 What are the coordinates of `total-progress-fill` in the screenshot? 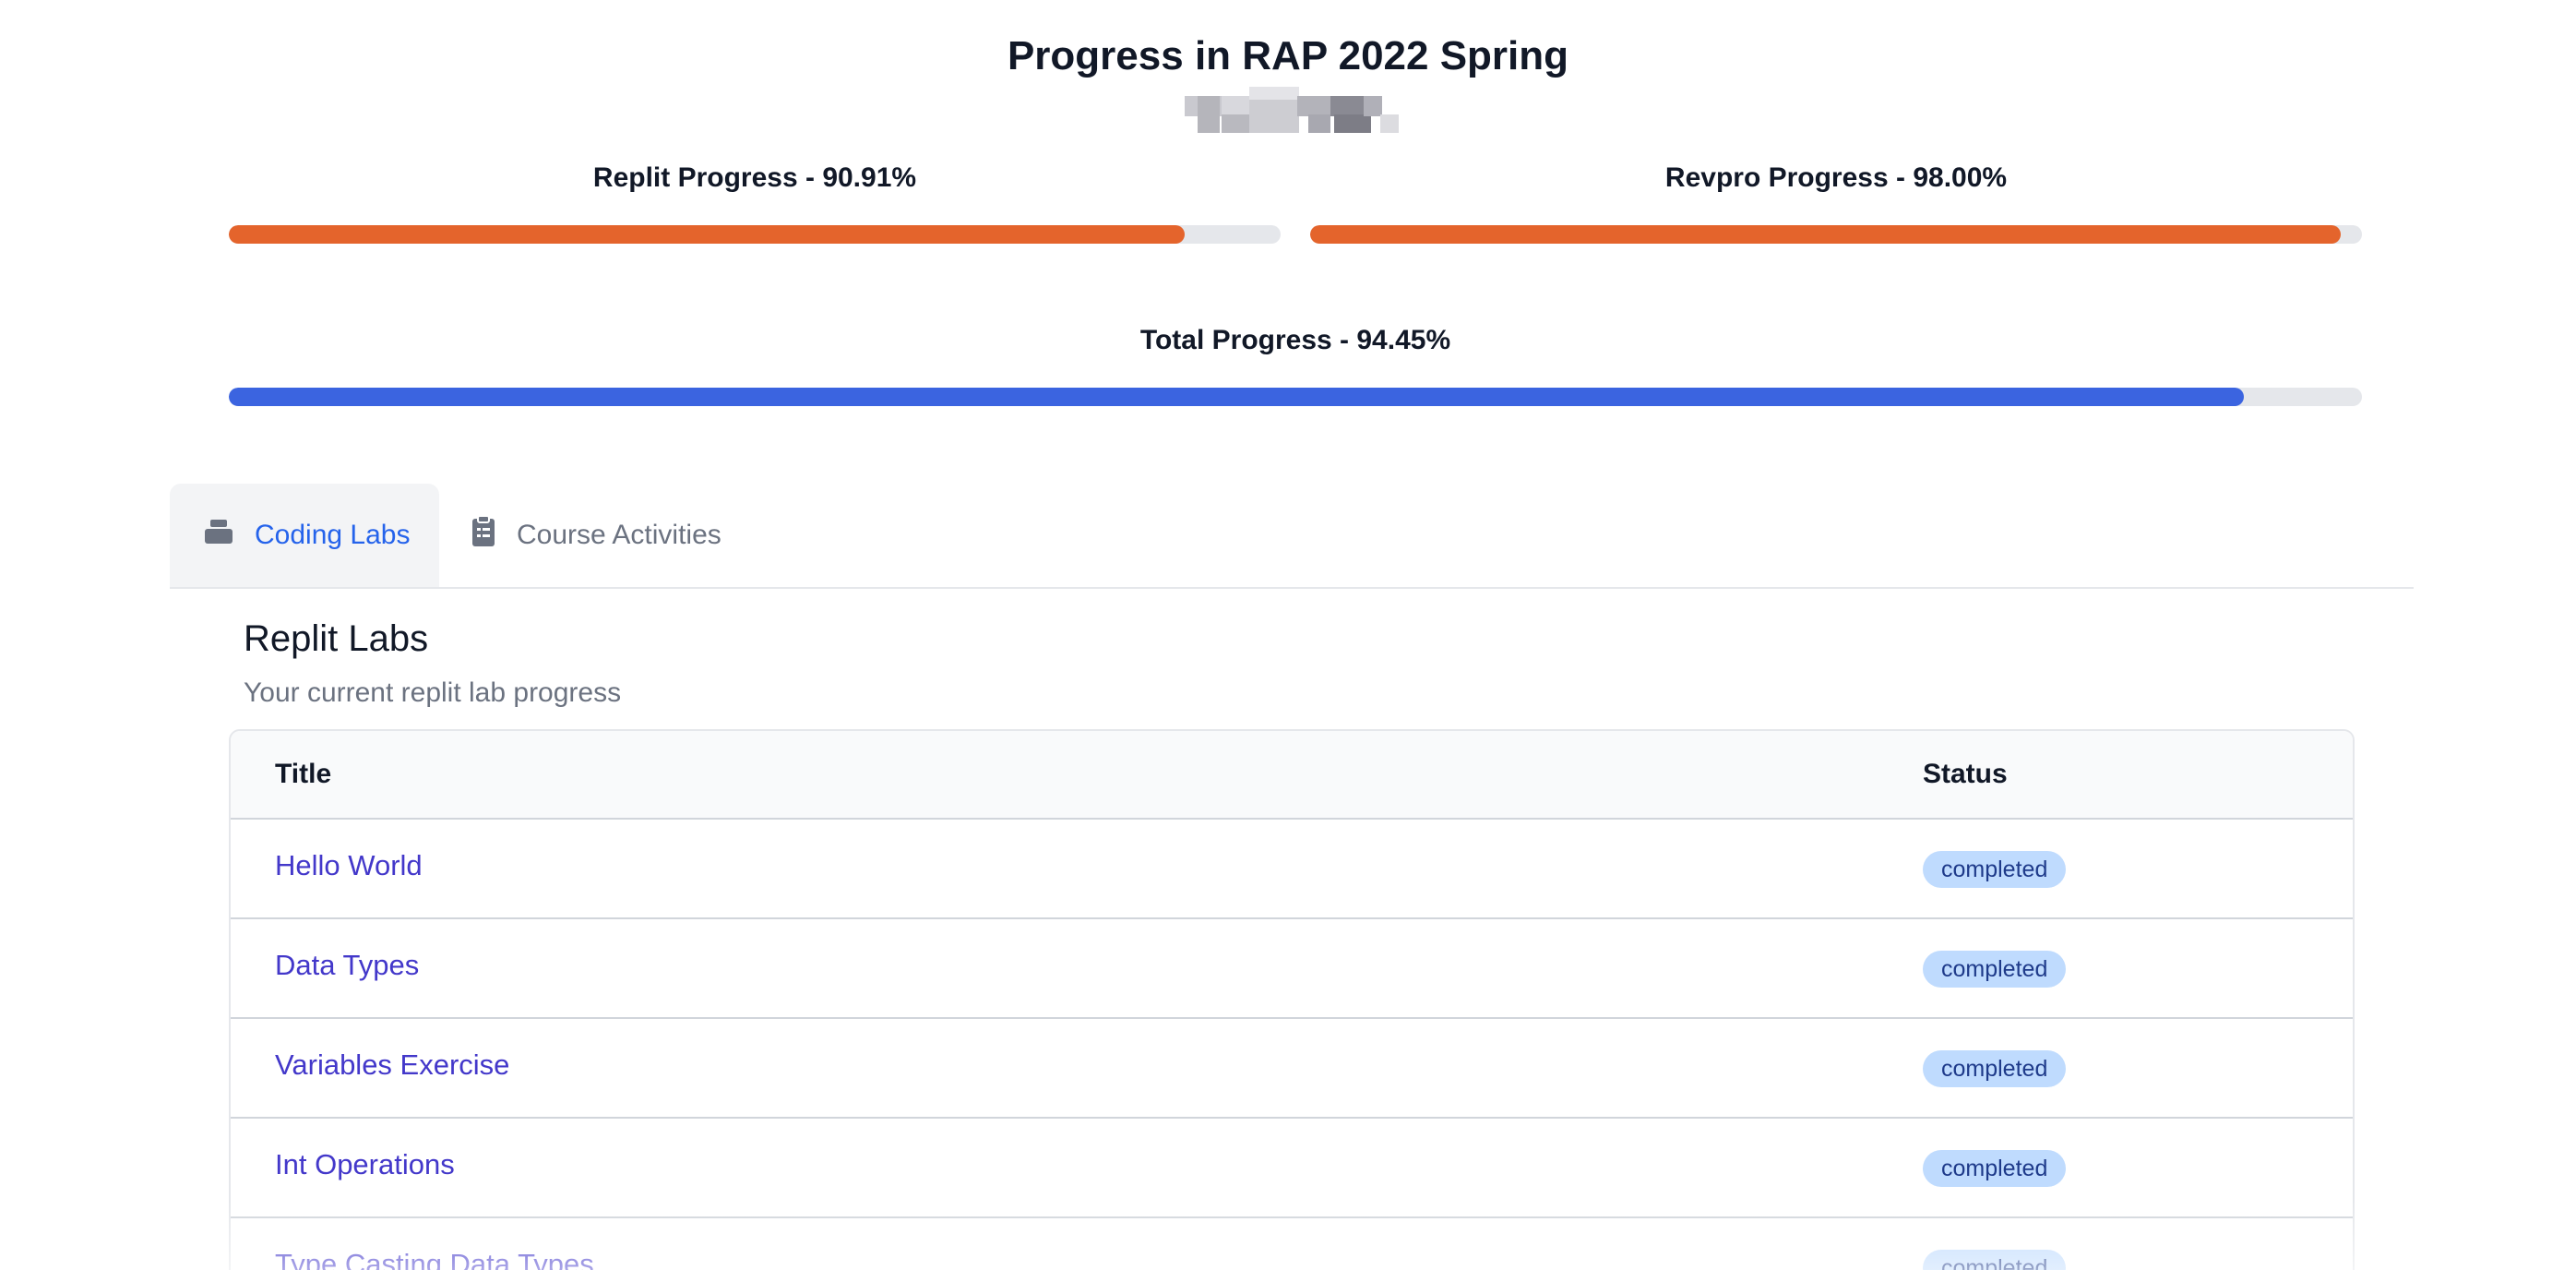 It's located at (1236, 397).